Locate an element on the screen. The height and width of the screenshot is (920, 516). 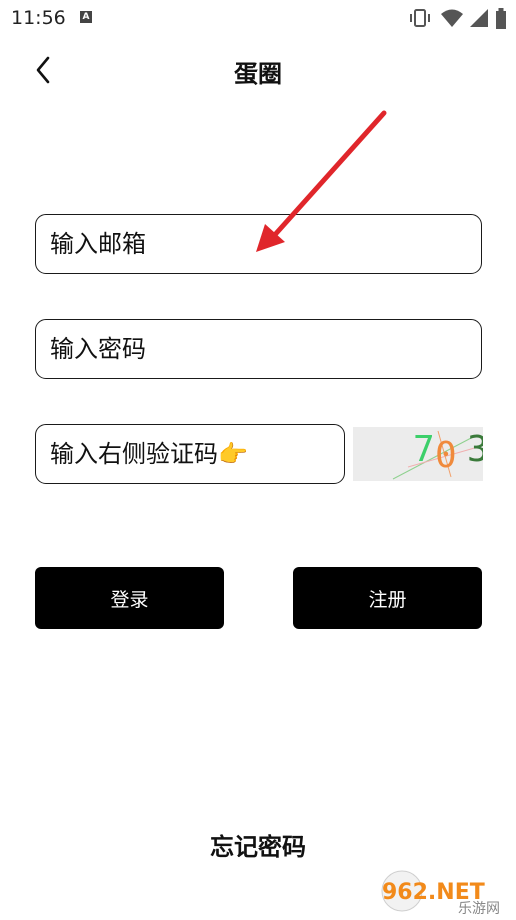
watermark-logo: 962.NET 乐游网 is located at coordinates (446, 891).